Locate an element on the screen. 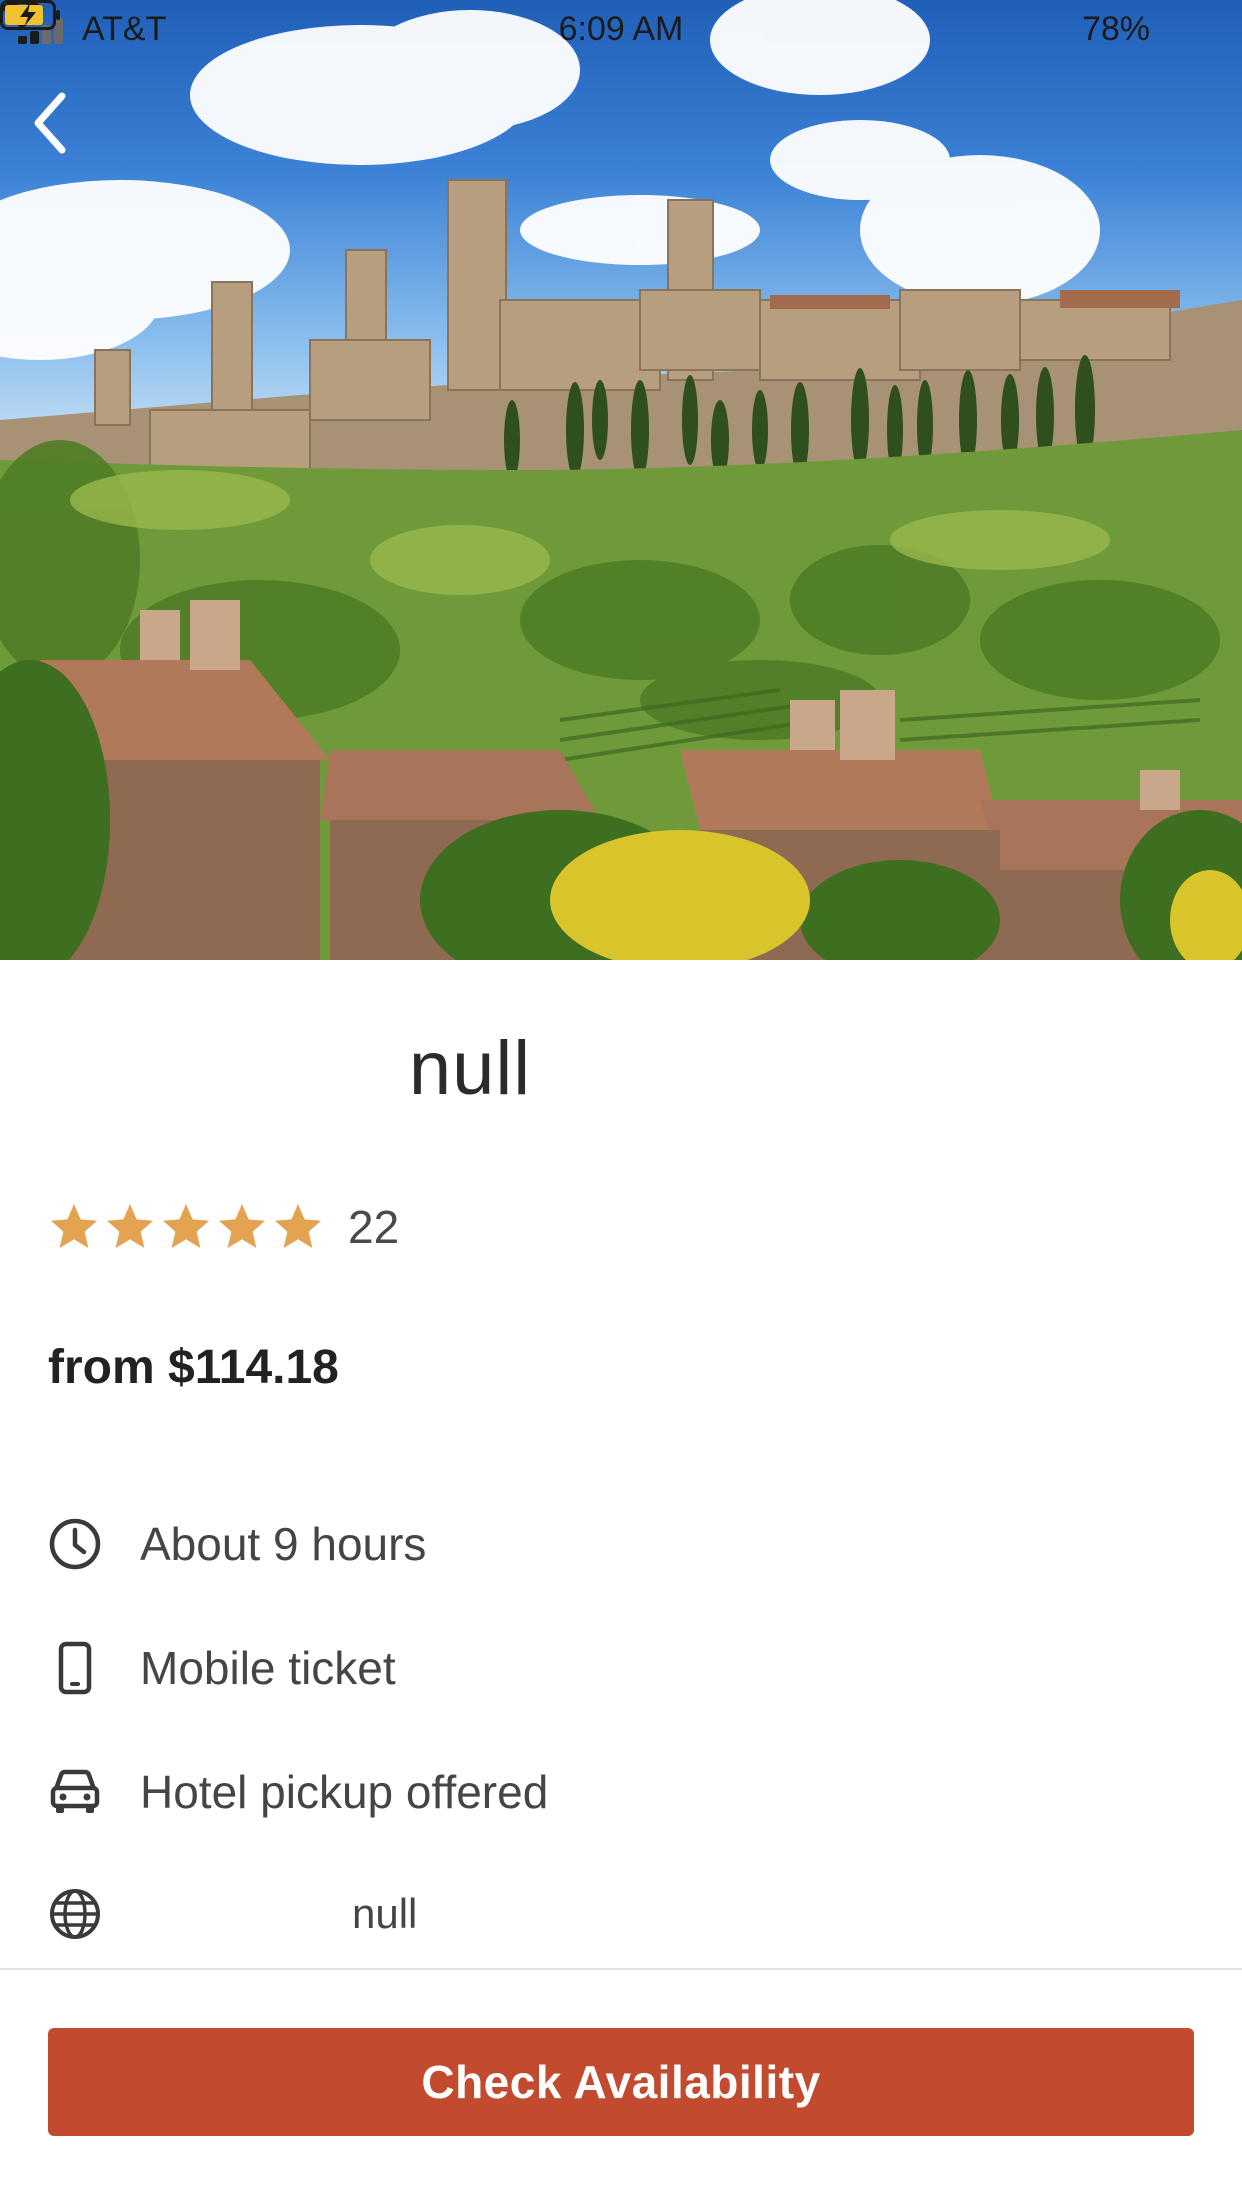 The image size is (1242, 2208). star-rating is located at coordinates (186, 1227).